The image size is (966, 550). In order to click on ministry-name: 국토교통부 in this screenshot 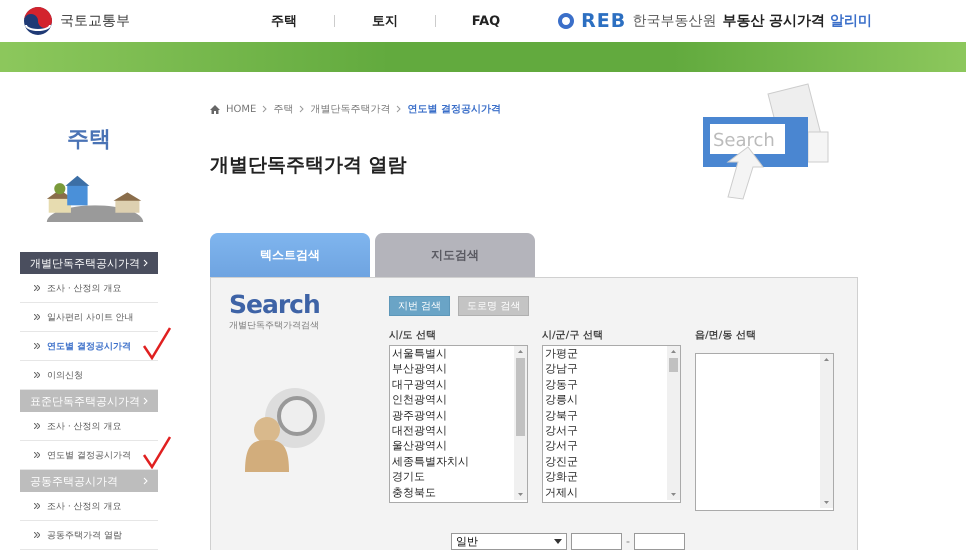, I will do `click(95, 21)`.